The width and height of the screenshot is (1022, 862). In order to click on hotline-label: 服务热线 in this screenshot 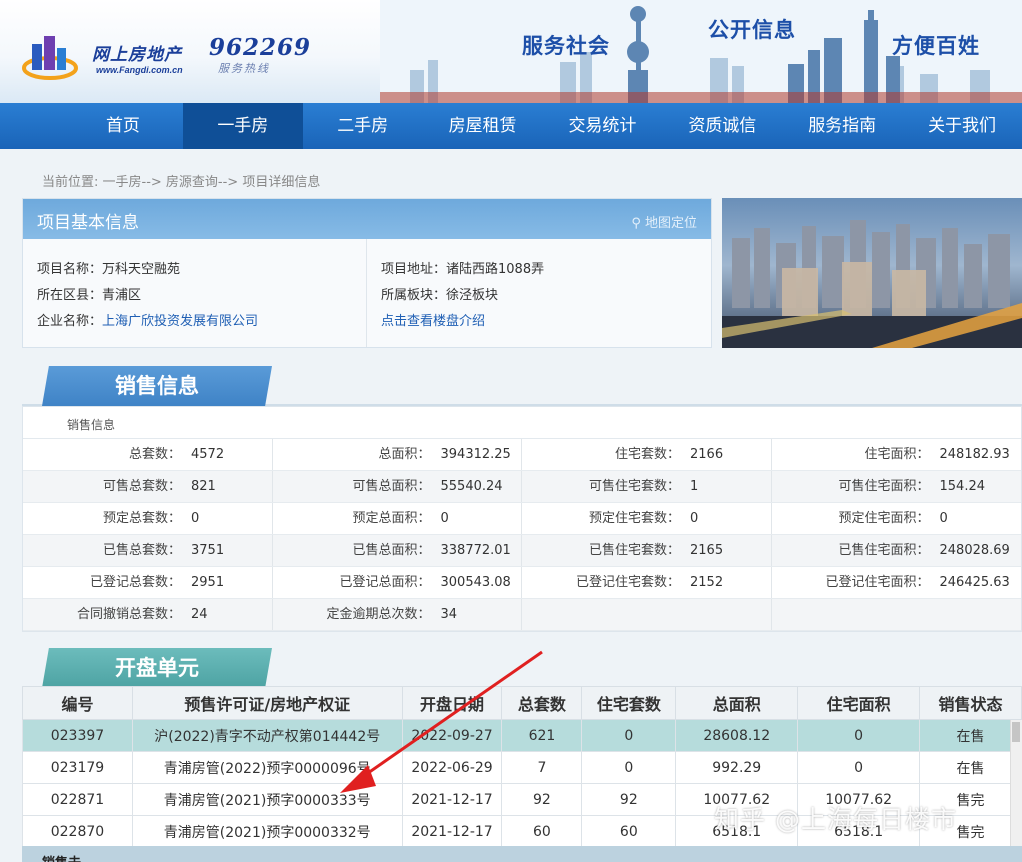, I will do `click(244, 68)`.